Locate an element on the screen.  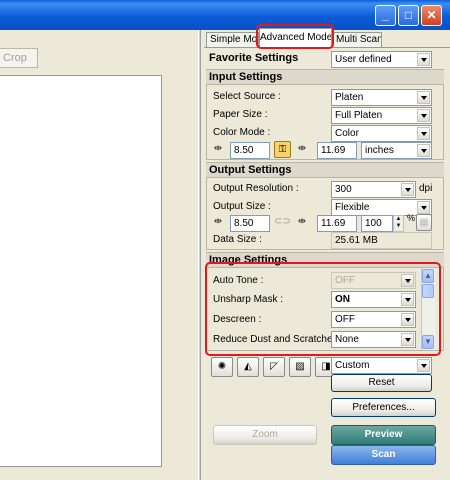
paper-size-value: Full Platen is located at coordinates (359, 115).